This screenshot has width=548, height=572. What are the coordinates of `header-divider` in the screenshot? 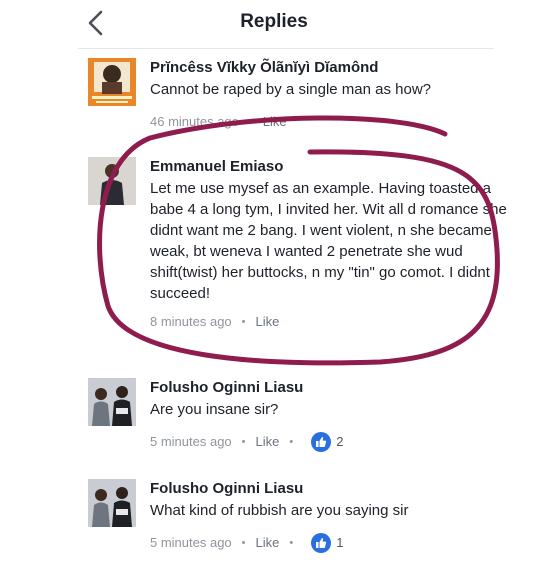 It's located at (286, 48).